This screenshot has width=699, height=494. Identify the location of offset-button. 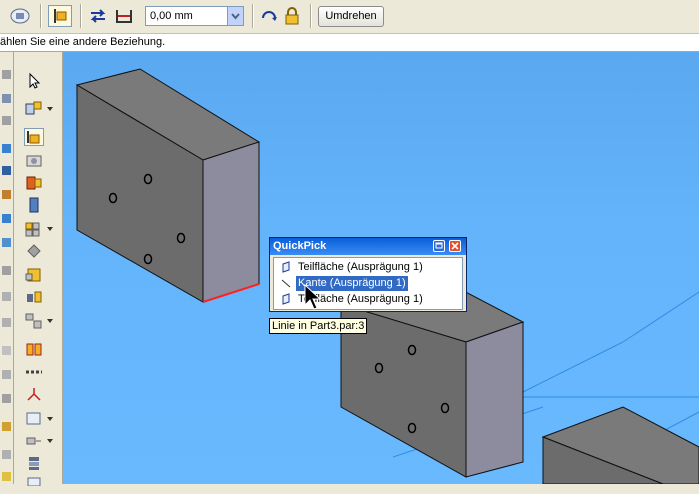
(124, 16).